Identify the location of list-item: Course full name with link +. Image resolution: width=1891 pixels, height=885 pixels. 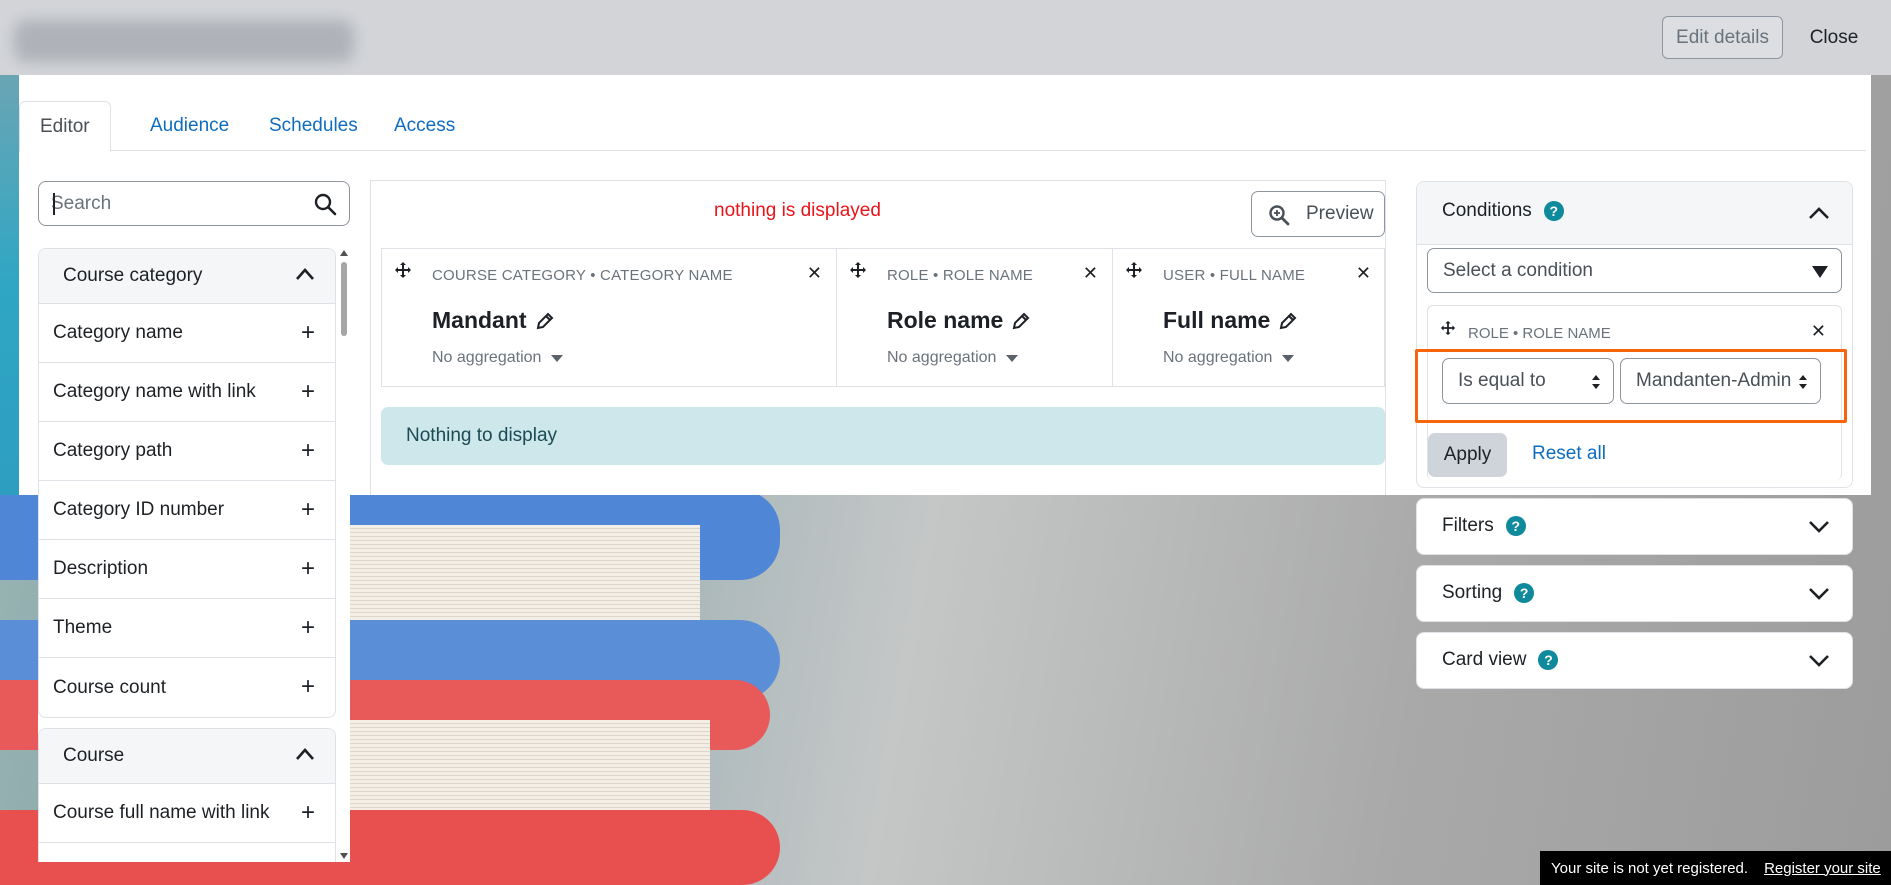
(187, 813).